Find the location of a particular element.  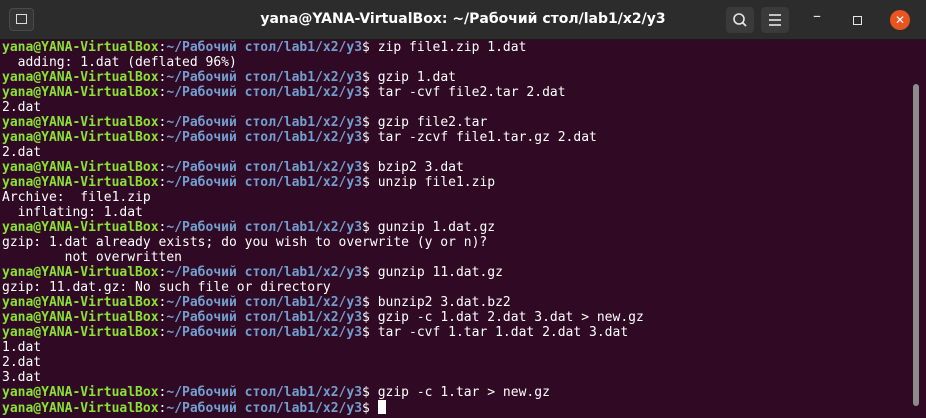

search-icon is located at coordinates (740, 20).